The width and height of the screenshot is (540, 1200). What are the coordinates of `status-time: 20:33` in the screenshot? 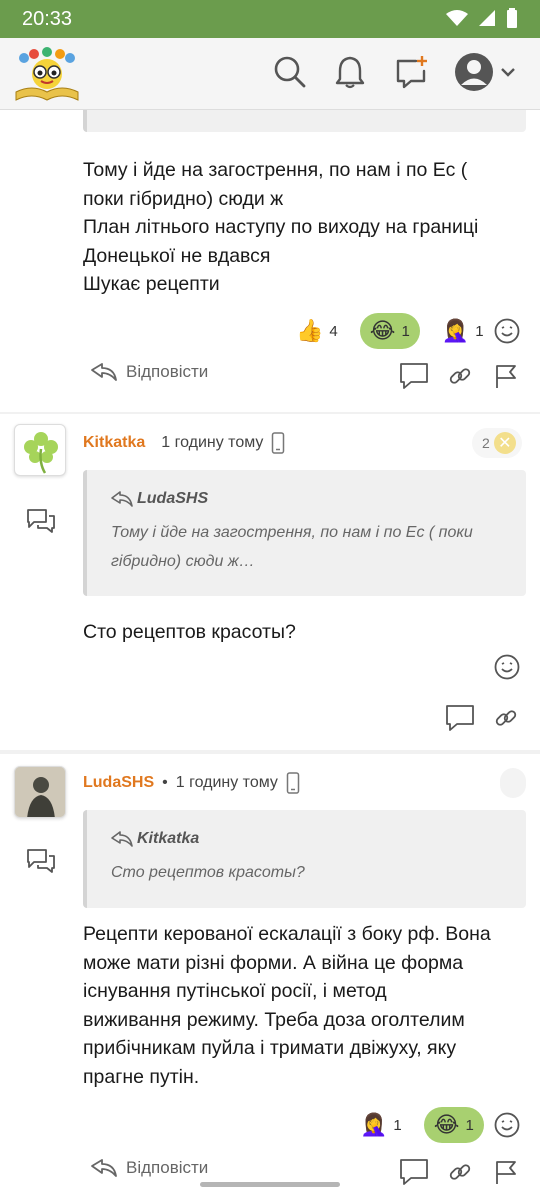 It's located at (47, 19).